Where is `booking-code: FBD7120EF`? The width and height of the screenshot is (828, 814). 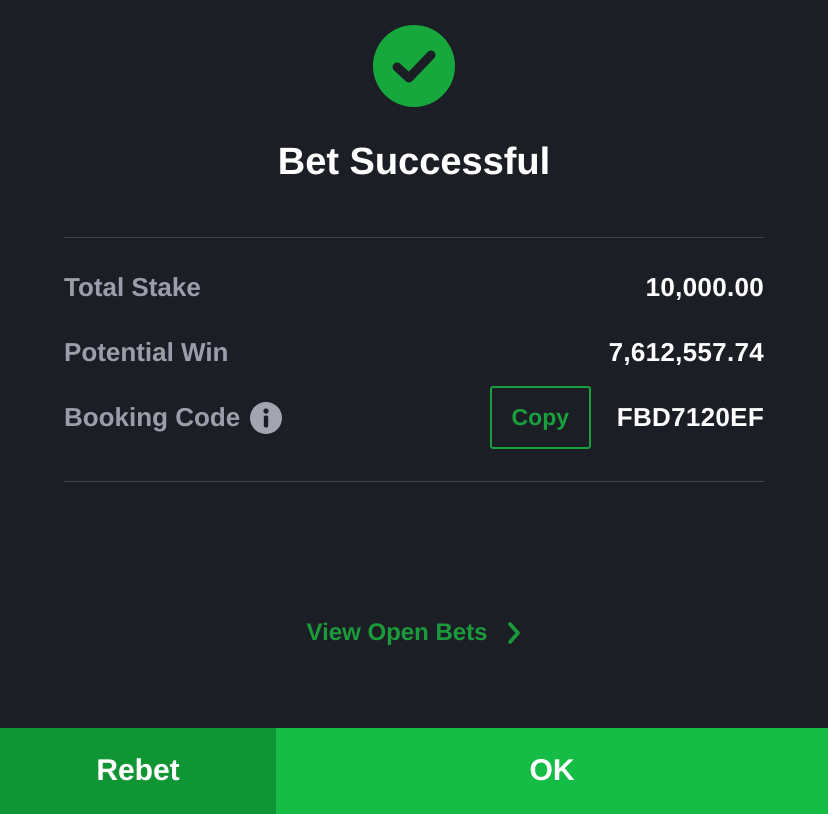 booking-code: FBD7120EF is located at coordinates (690, 417).